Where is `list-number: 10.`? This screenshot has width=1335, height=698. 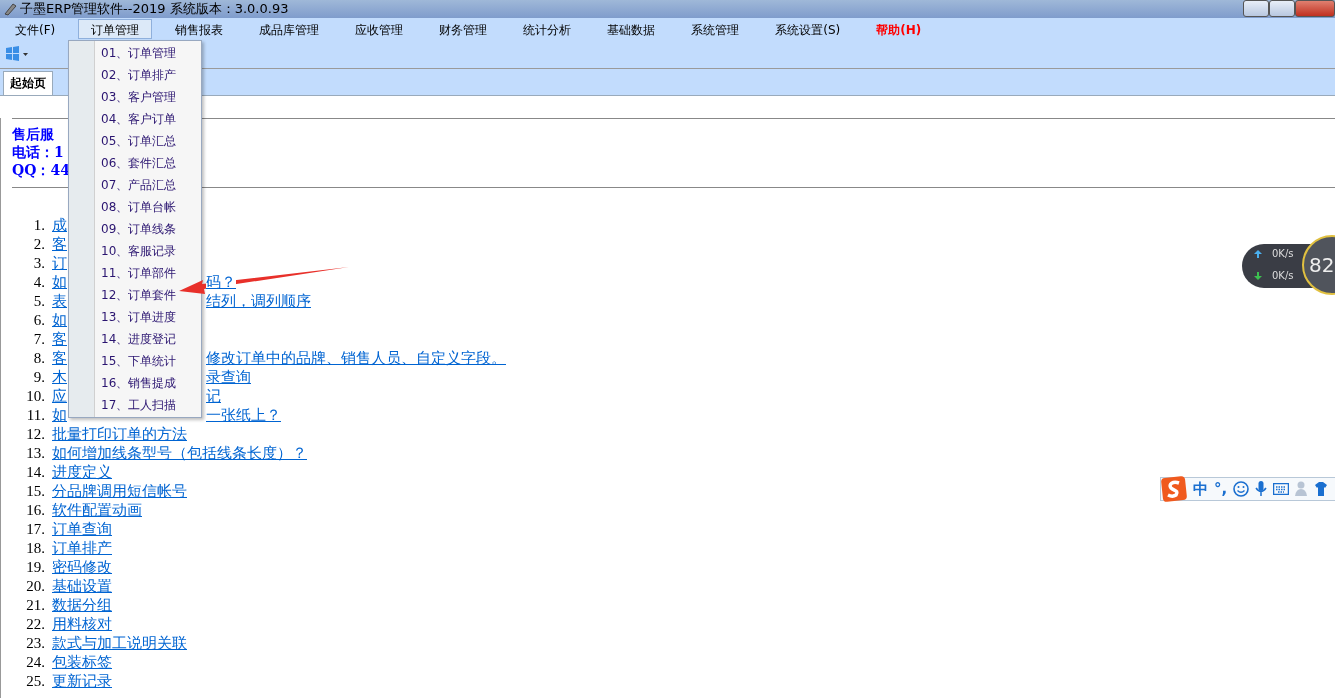
list-number: 10. is located at coordinates (35, 396).